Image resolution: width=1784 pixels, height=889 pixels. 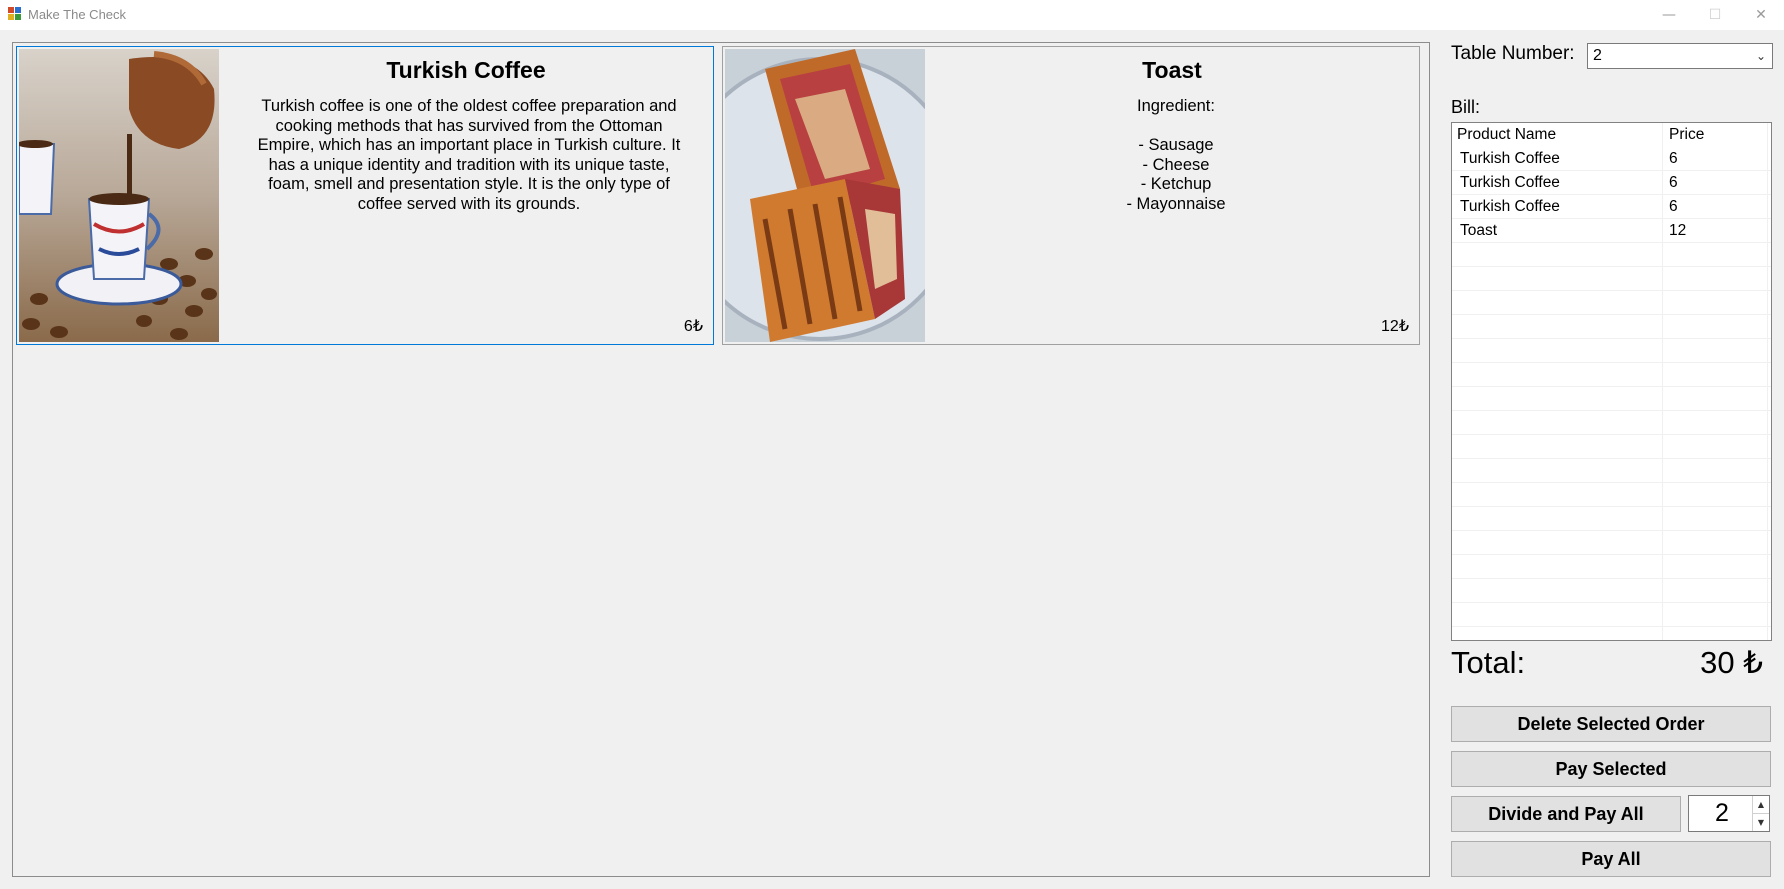 I want to click on table-number-label: Table Number:, so click(x=1513, y=53).